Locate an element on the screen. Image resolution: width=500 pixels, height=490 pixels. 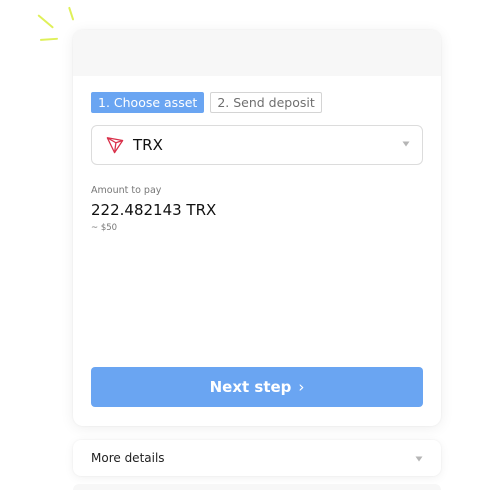
tab-choose-asset: 1. Choose asset is located at coordinates (148, 102).